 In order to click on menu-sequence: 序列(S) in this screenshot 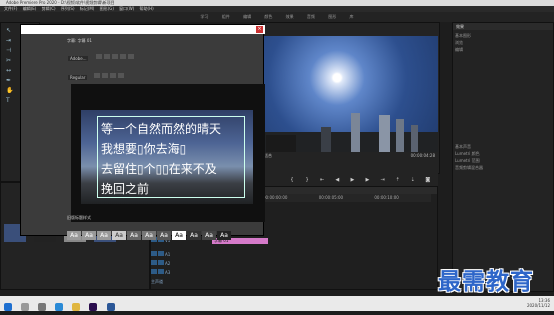, I will do `click(68, 8)`.